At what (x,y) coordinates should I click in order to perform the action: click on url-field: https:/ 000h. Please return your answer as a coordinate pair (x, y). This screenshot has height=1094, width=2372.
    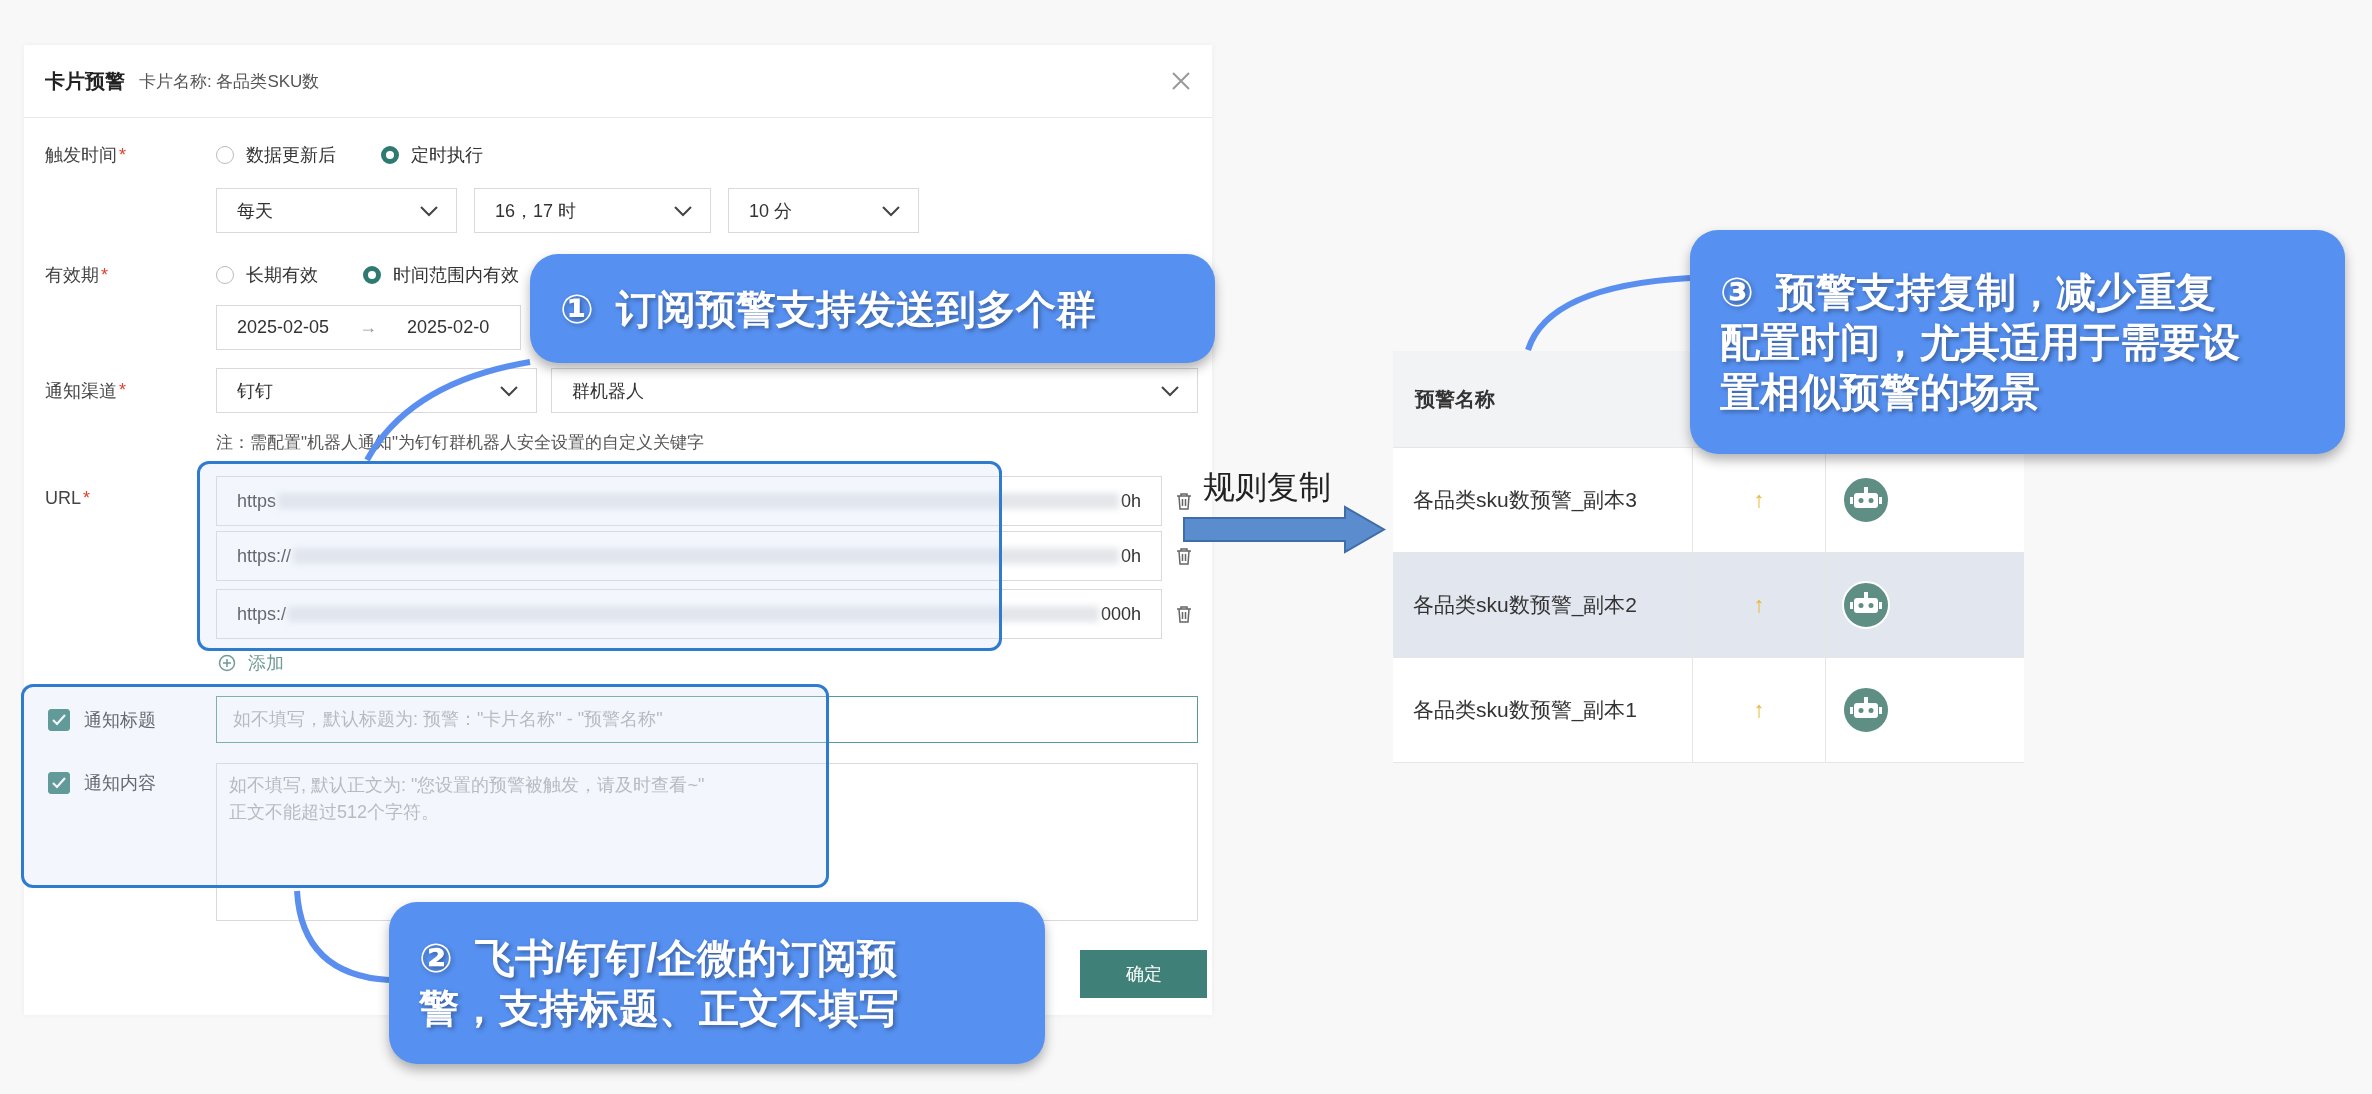
    Looking at the image, I should click on (689, 614).